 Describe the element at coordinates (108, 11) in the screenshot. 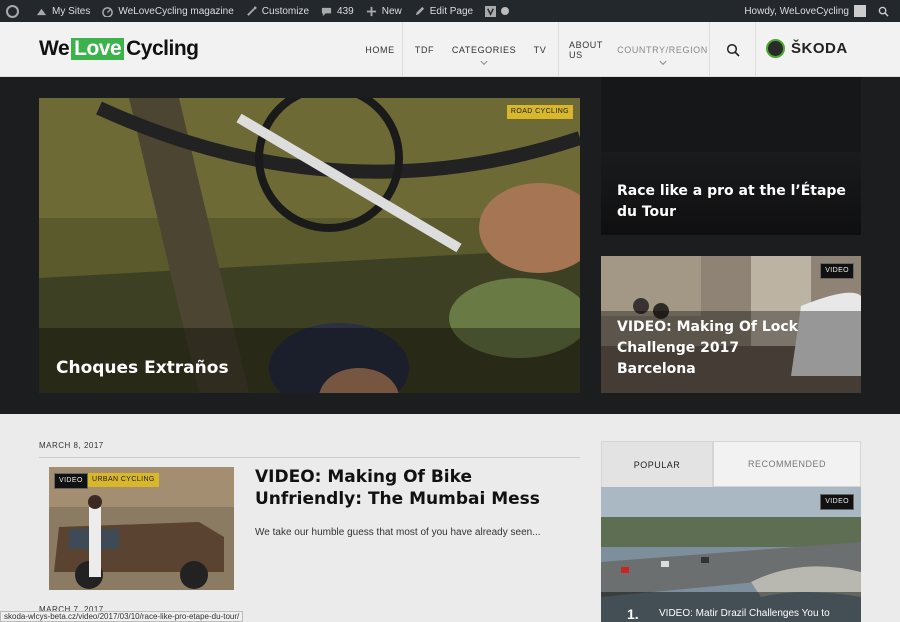

I see `dashboard-icon` at that location.